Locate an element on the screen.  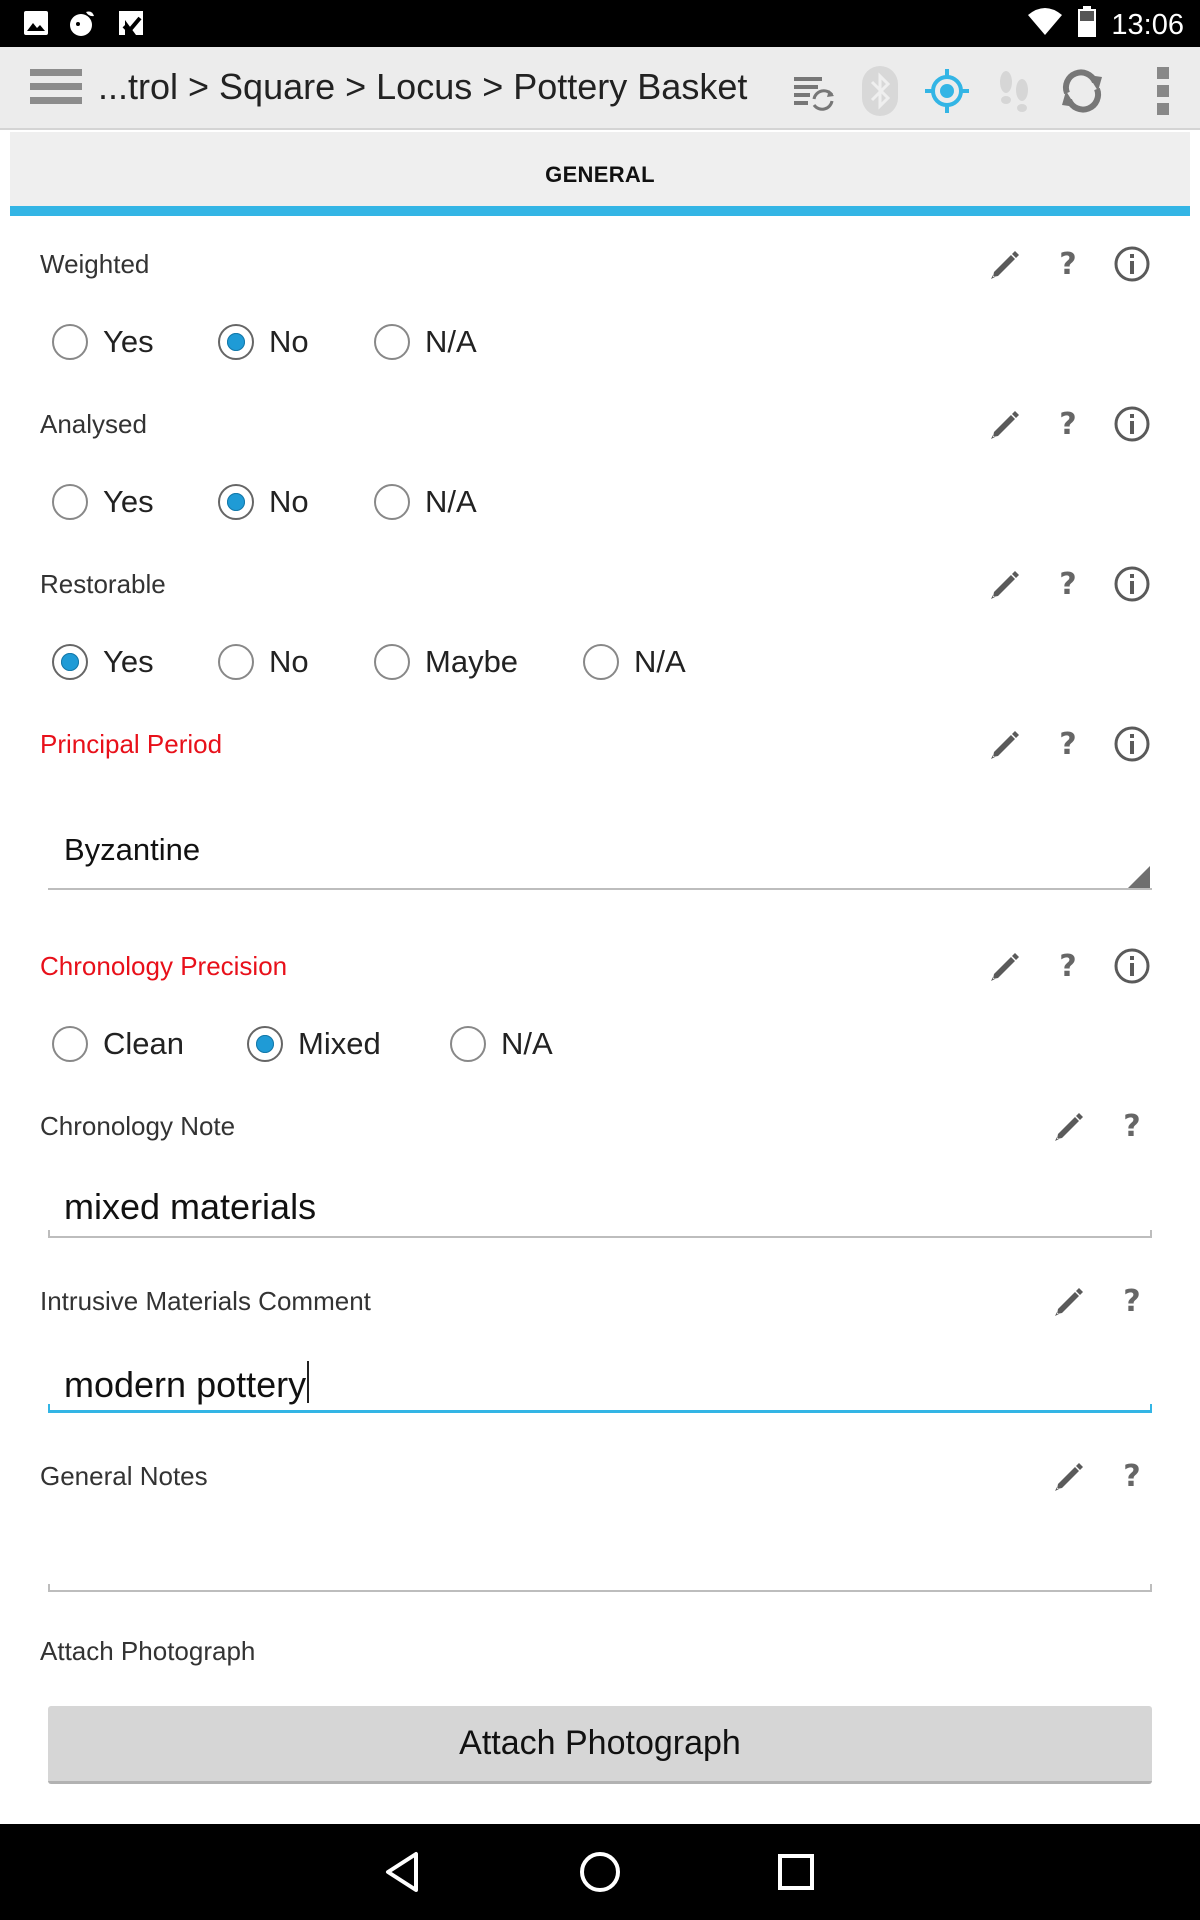
principal-period-actions: ? is located at coordinates (1056, 744).